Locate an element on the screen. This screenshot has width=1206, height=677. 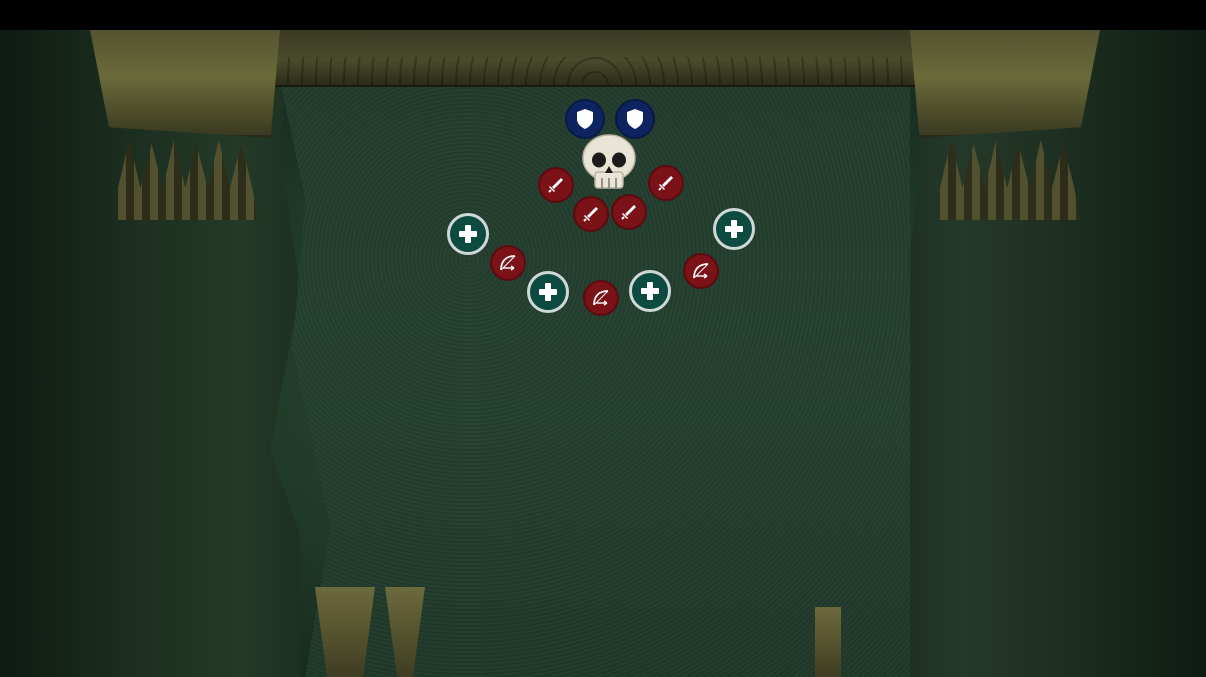
bottom-post-right is located at coordinates (828, 642).